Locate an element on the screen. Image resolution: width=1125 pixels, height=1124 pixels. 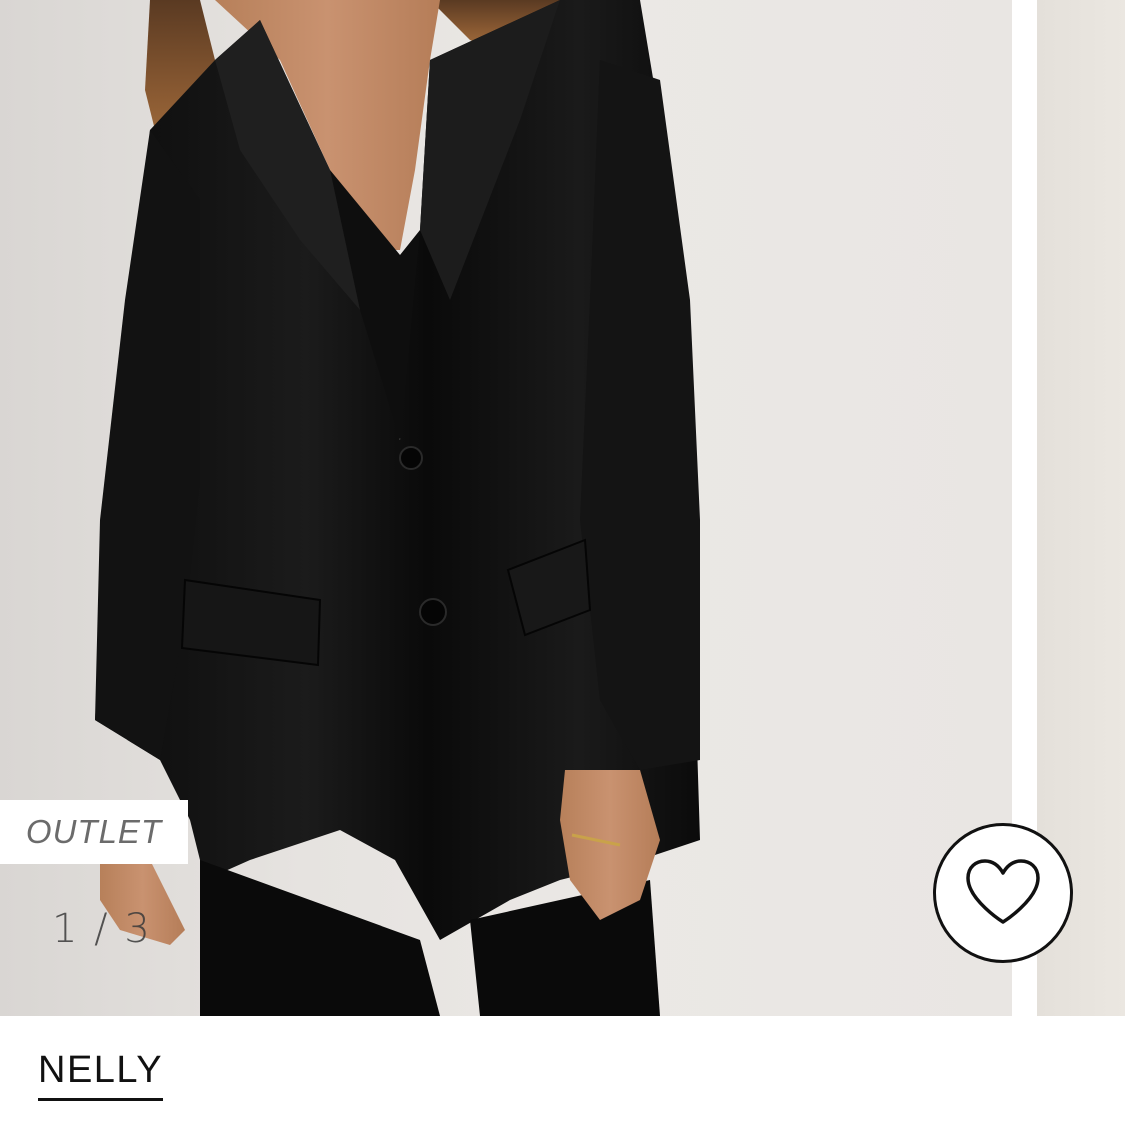
outlet-badge: OUTLET is located at coordinates (94, 832).